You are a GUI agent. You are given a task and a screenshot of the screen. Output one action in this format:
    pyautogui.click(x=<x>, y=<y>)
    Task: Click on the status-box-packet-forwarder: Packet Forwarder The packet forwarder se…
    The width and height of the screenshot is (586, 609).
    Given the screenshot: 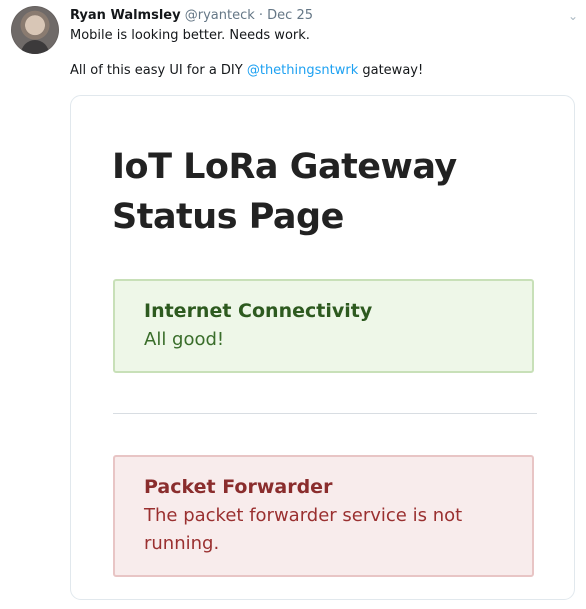 What is the action you would take?
    pyautogui.click(x=323, y=516)
    